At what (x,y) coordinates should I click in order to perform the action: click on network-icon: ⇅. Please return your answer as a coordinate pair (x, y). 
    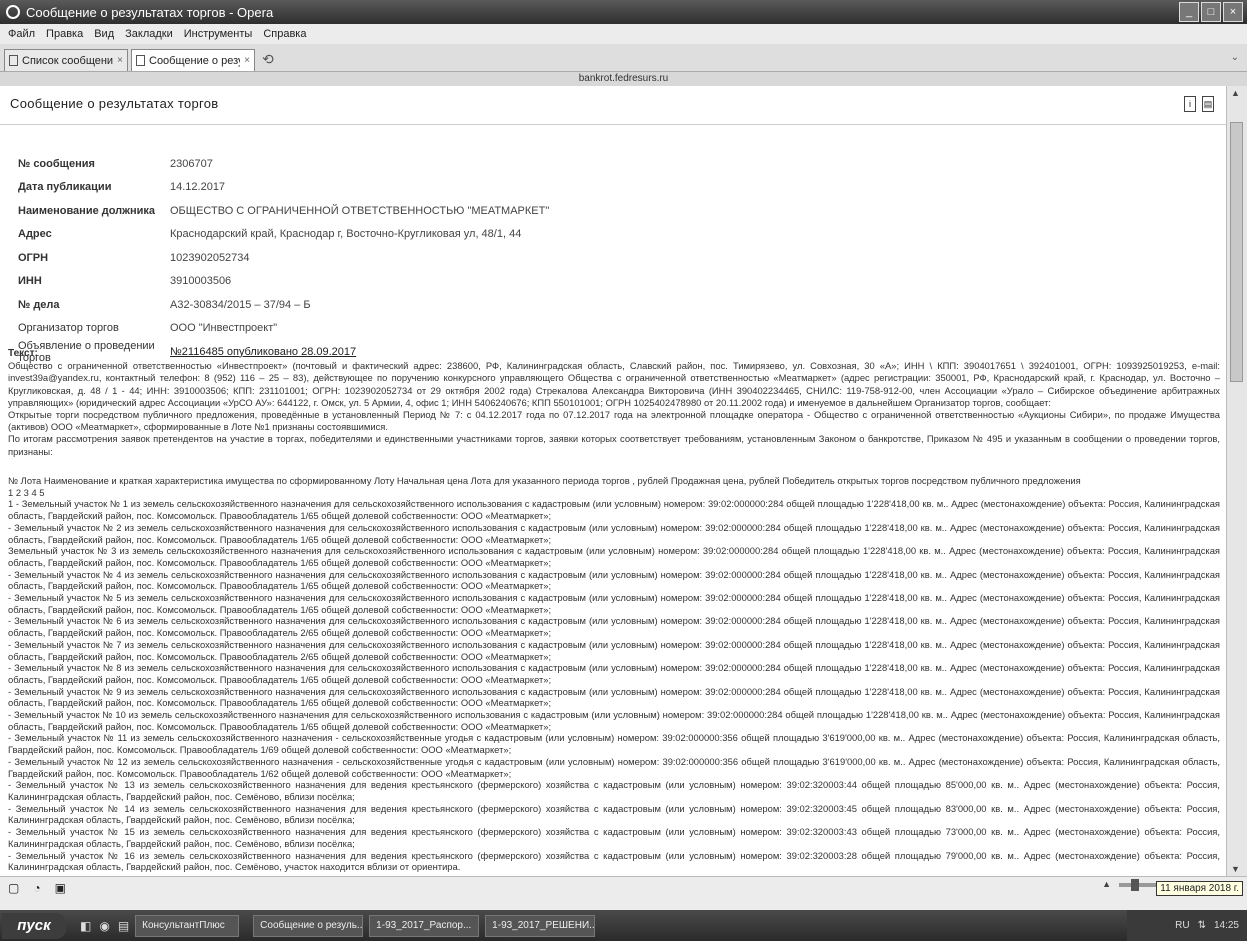
    Looking at the image, I should click on (1201, 925).